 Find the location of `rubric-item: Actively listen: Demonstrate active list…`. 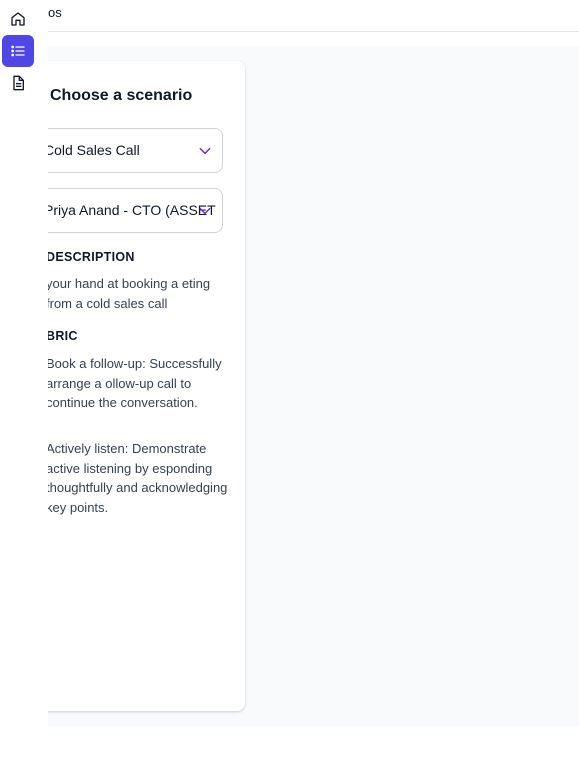

rubric-item: Actively listen: Demonstrate active list… is located at coordinates (137, 478).